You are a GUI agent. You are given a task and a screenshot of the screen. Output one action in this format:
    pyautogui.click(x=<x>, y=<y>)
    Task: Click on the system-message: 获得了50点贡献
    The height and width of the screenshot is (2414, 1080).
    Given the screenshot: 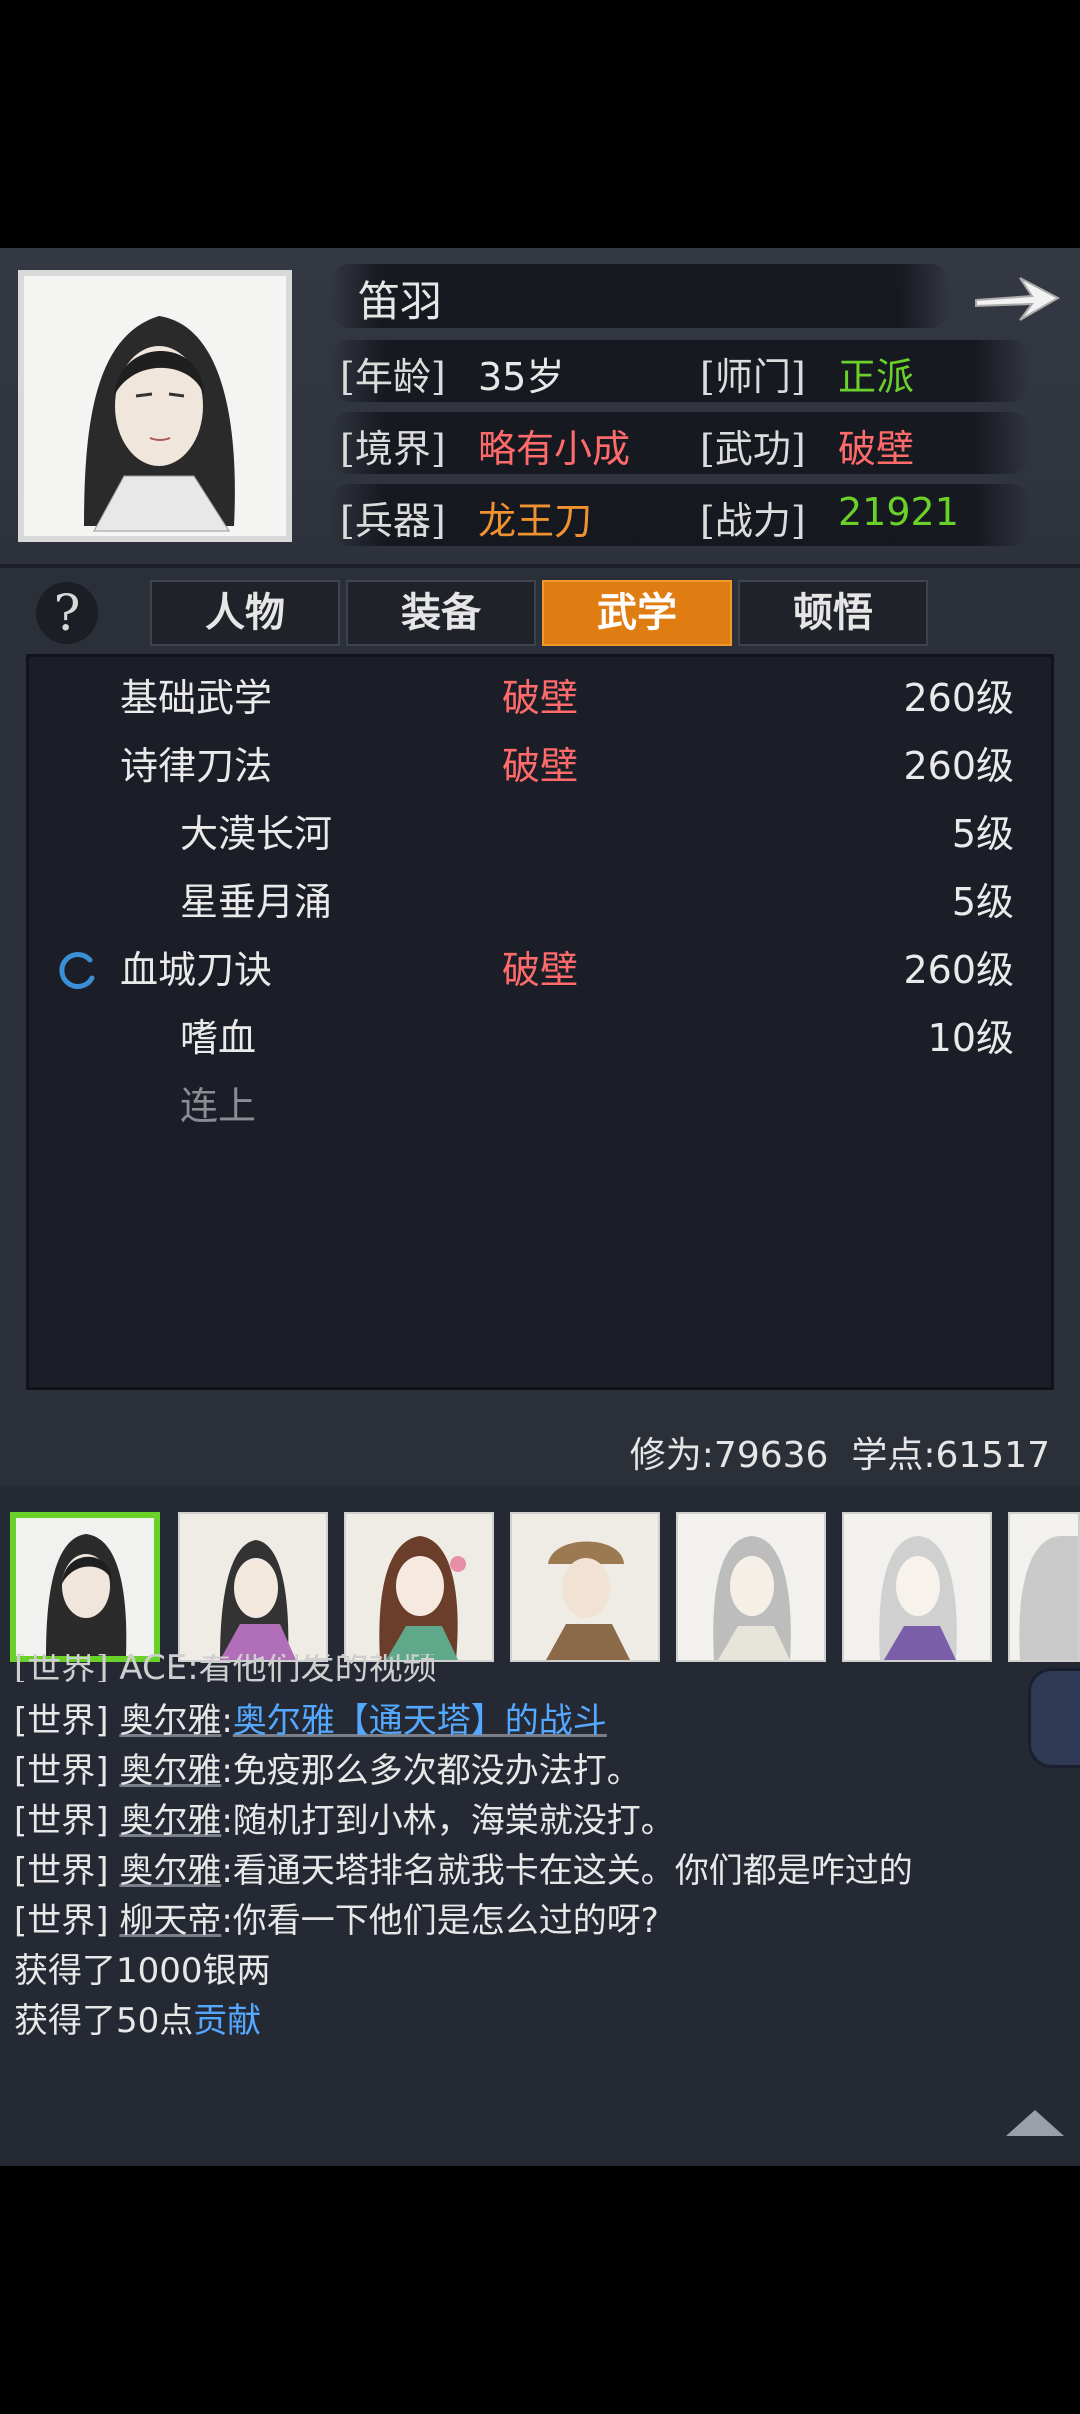 What is the action you would take?
    pyautogui.click(x=137, y=2021)
    